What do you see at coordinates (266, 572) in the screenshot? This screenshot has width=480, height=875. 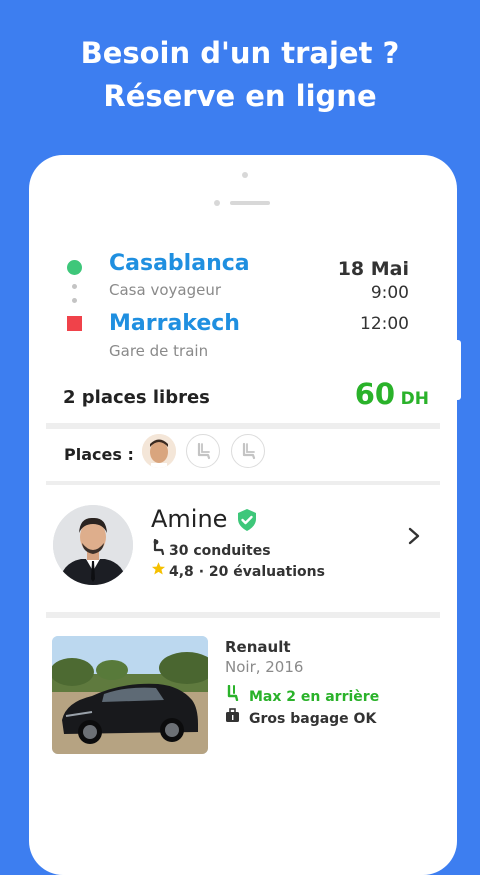 I see `reviews-count: 20 évaluations` at bounding box center [266, 572].